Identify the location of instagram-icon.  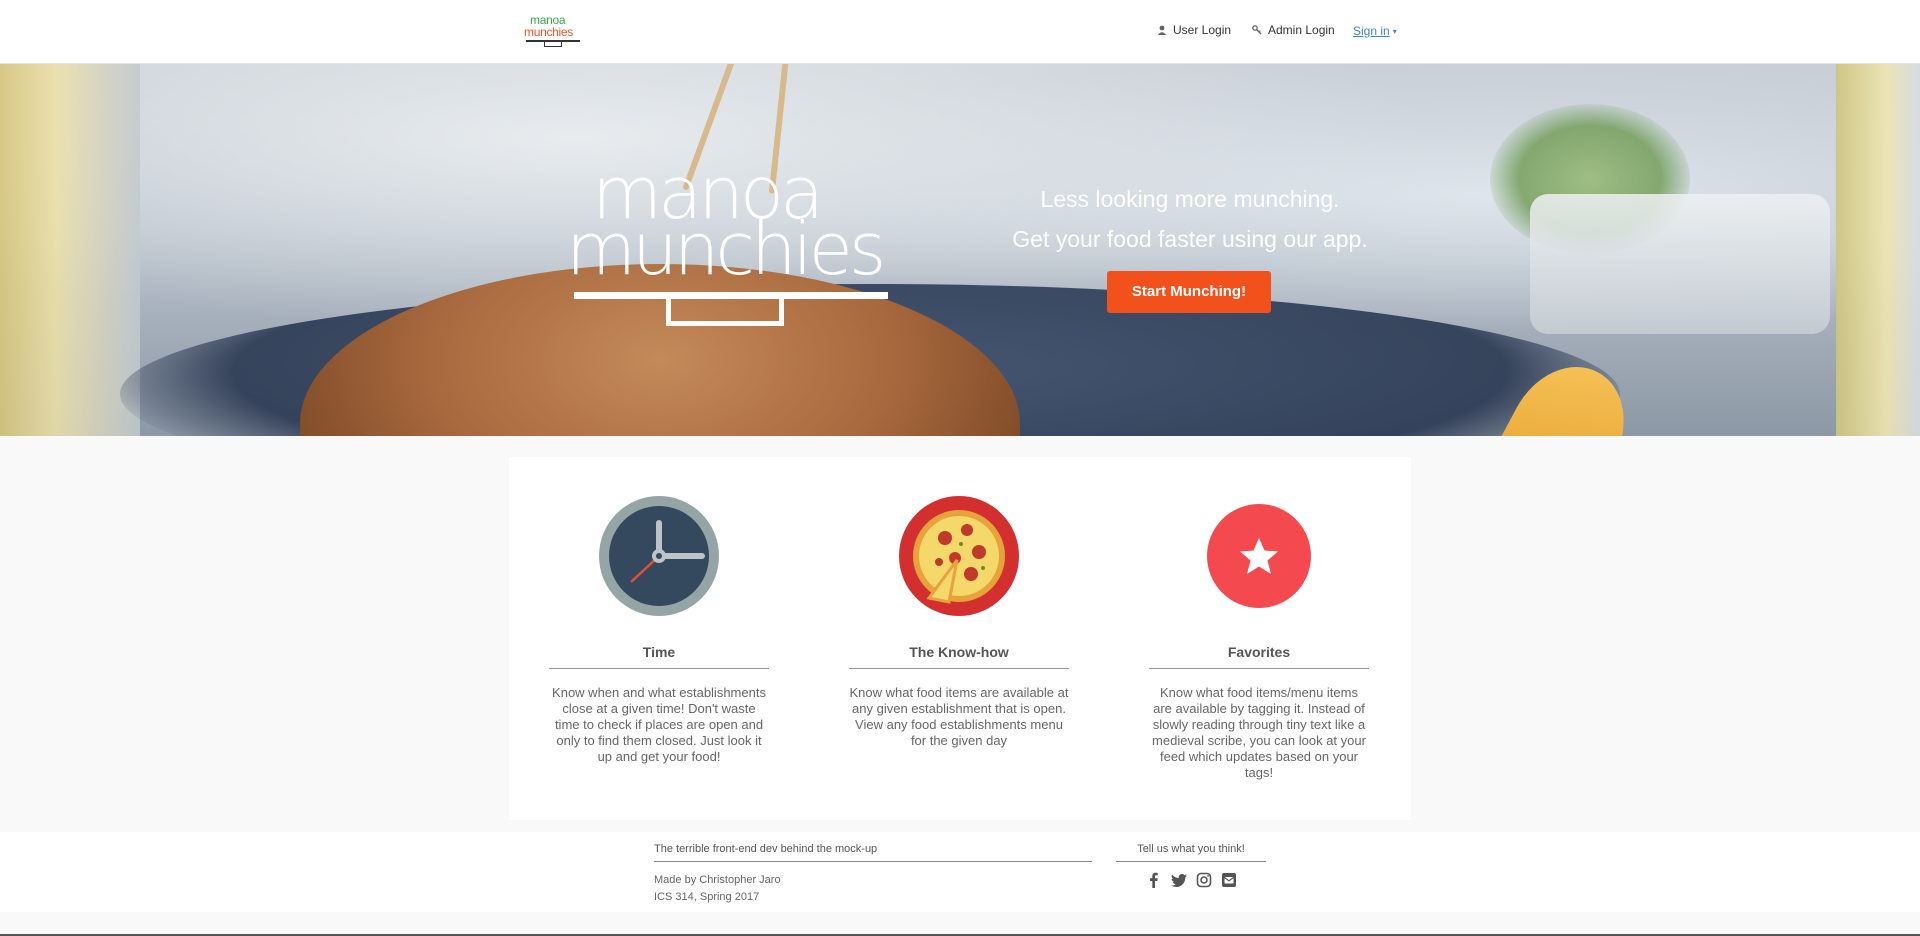
(1204, 880).